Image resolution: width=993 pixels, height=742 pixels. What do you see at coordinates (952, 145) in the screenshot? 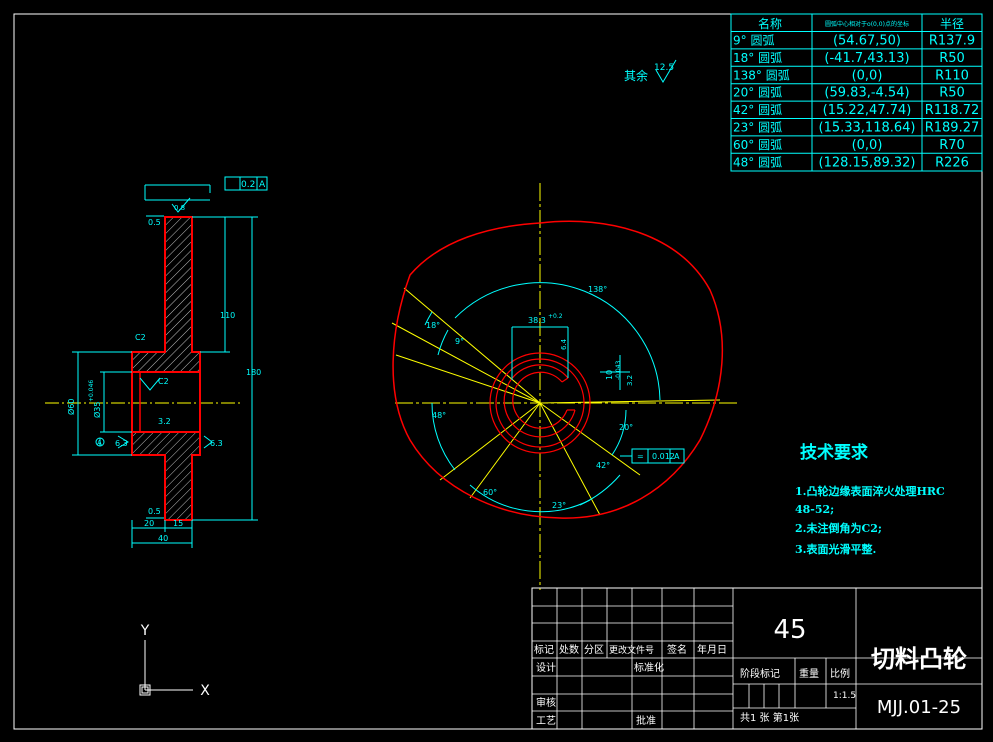
I see `table-cell-radius: R70` at bounding box center [952, 145].